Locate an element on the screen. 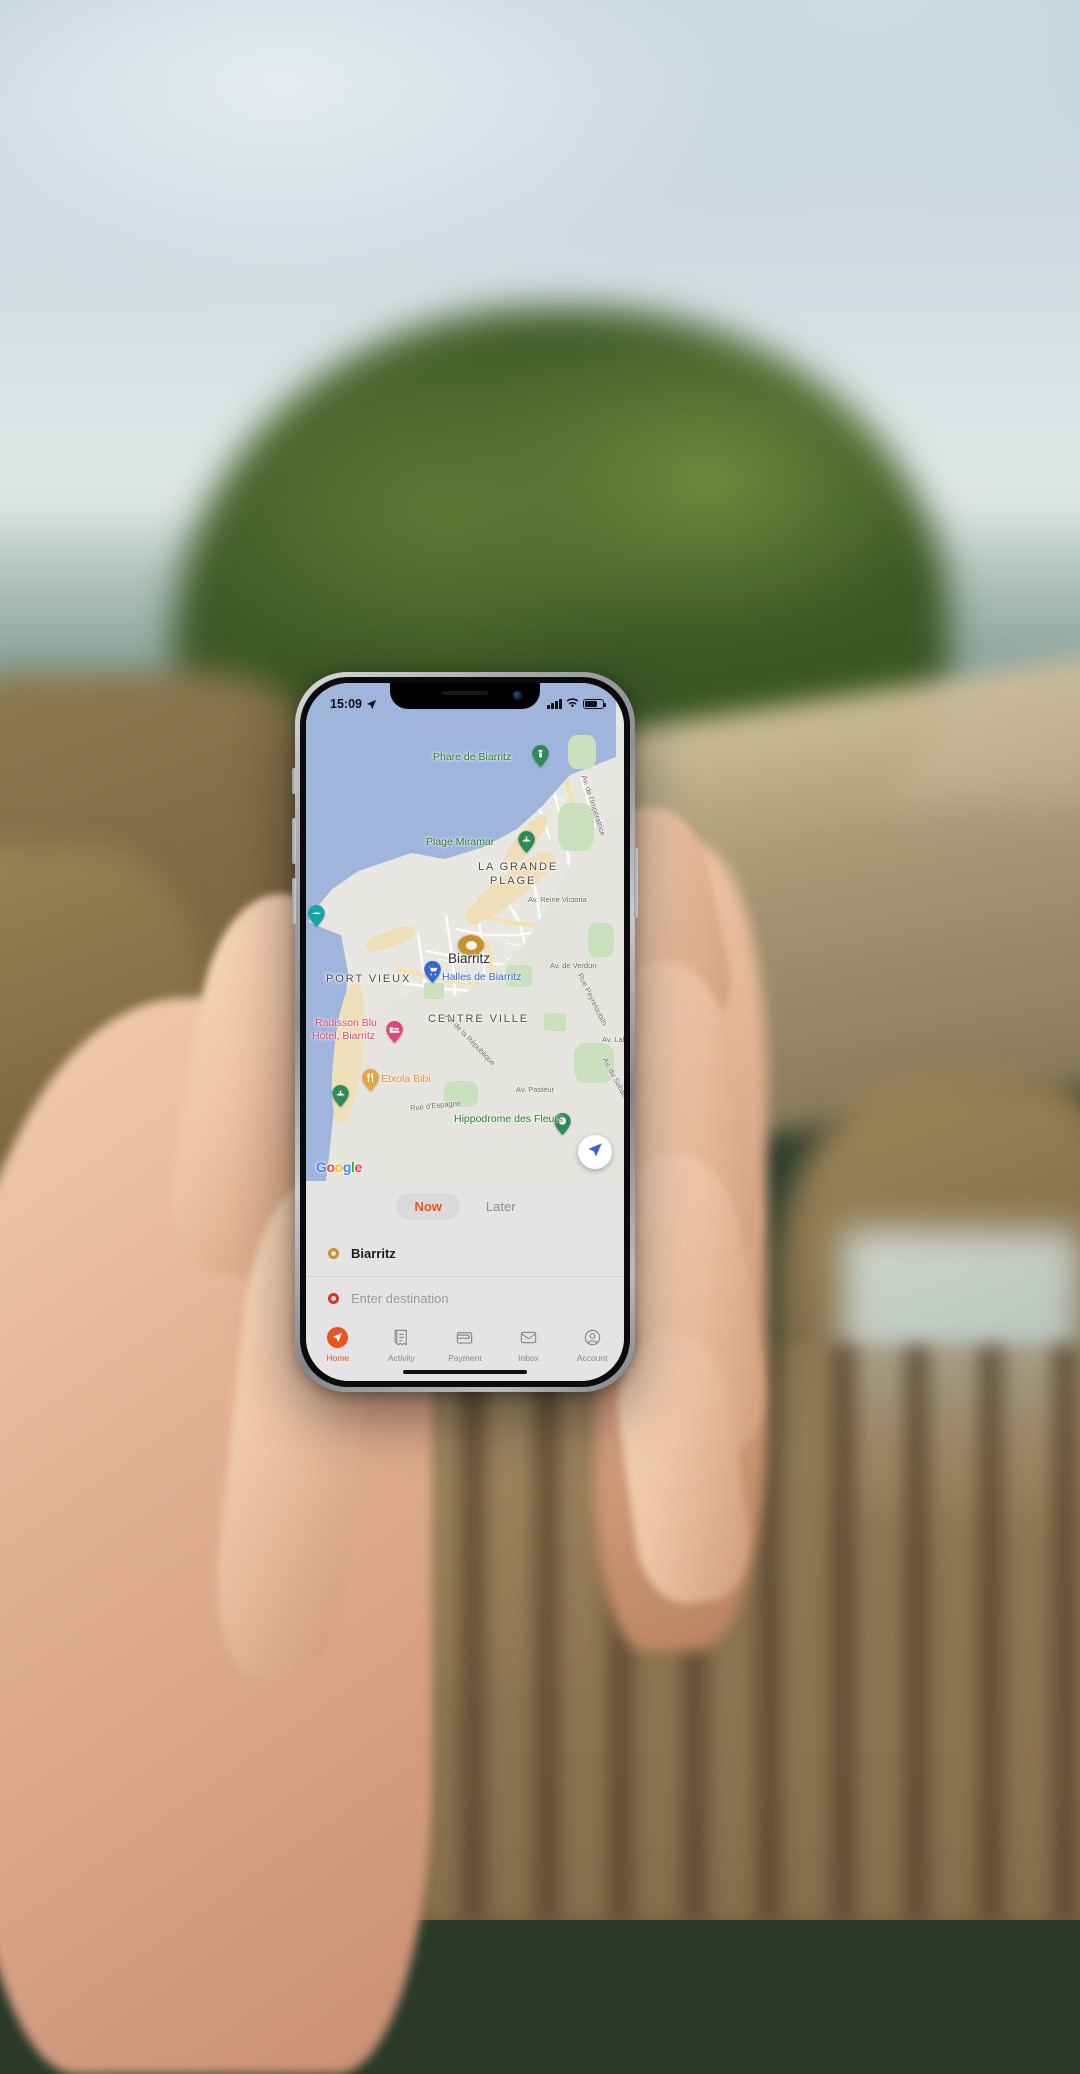 This screenshot has width=1080, height=2074. envelope-icon is located at coordinates (528, 1337).